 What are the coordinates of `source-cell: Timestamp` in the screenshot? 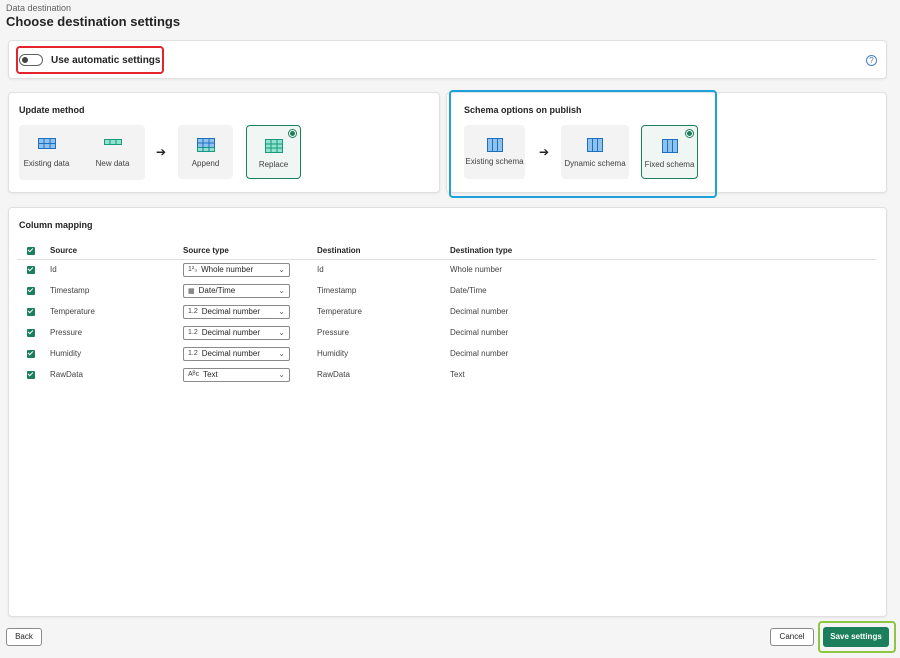 It's located at (70, 290).